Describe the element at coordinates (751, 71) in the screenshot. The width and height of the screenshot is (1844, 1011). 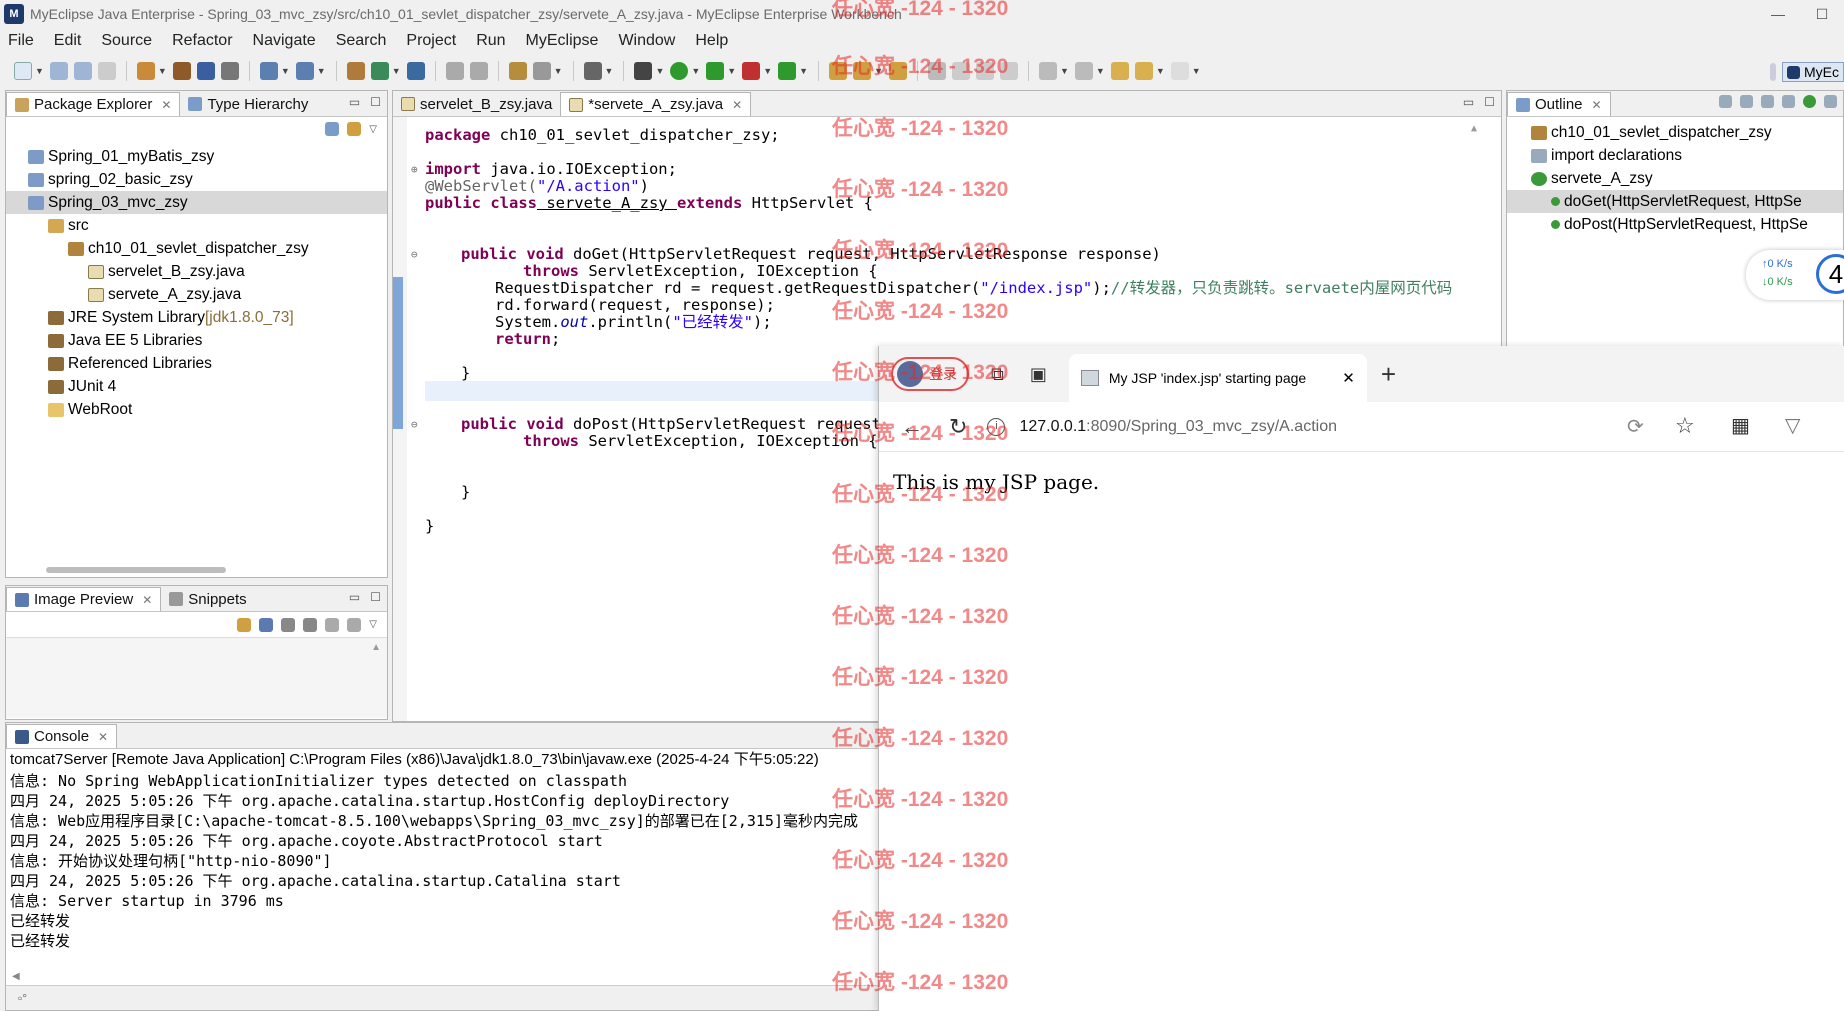
I see `external-tools-icon` at that location.